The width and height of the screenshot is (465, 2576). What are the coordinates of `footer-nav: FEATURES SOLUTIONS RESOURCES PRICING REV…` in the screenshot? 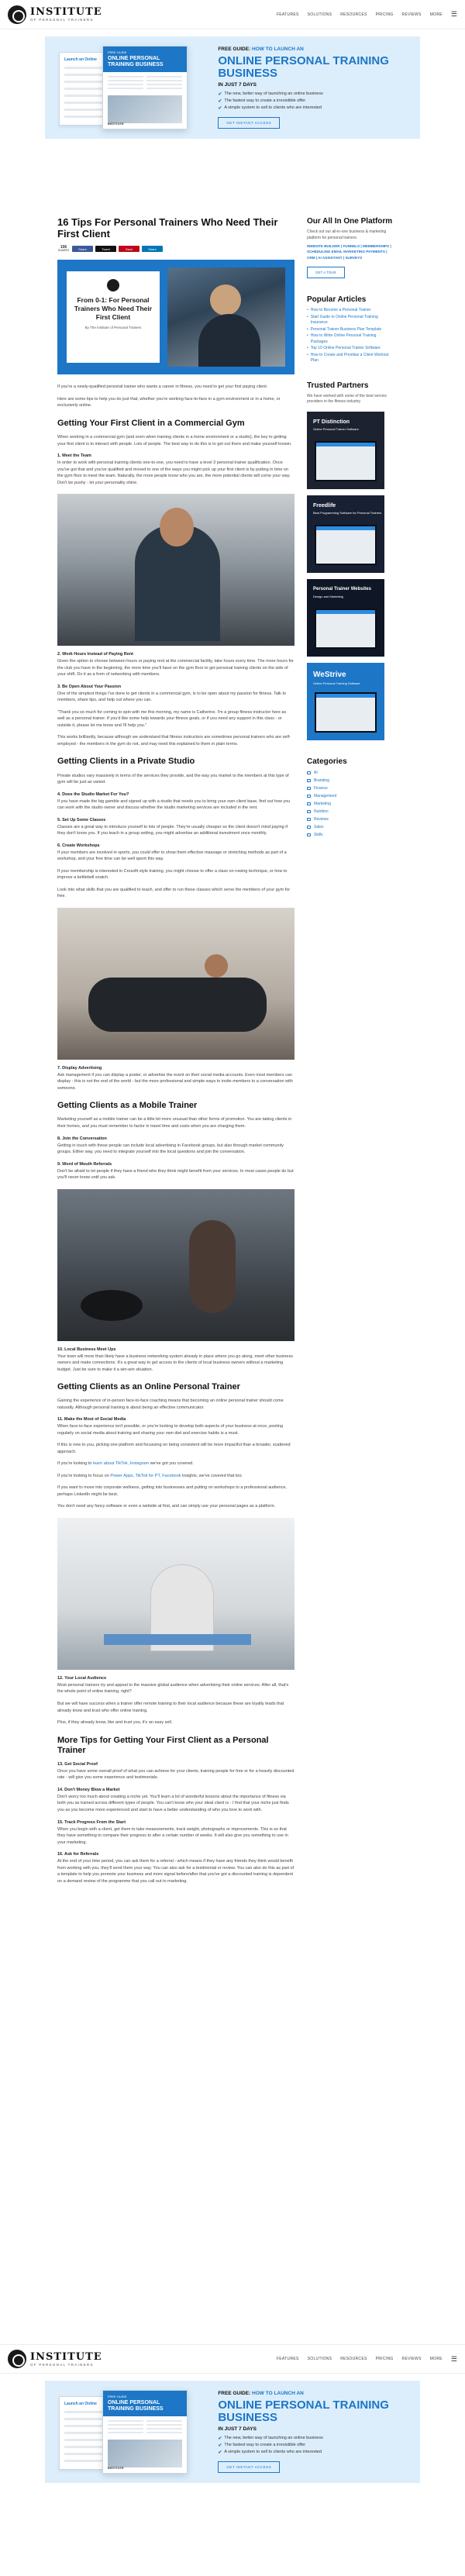 It's located at (367, 2359).